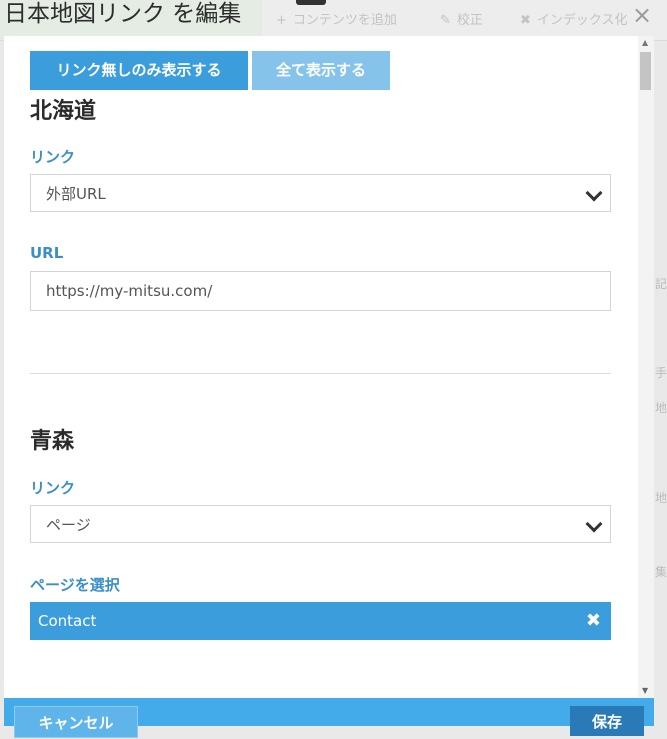  Describe the element at coordinates (661, 284) in the screenshot. I see `bg-side-fragment: 記` at that location.